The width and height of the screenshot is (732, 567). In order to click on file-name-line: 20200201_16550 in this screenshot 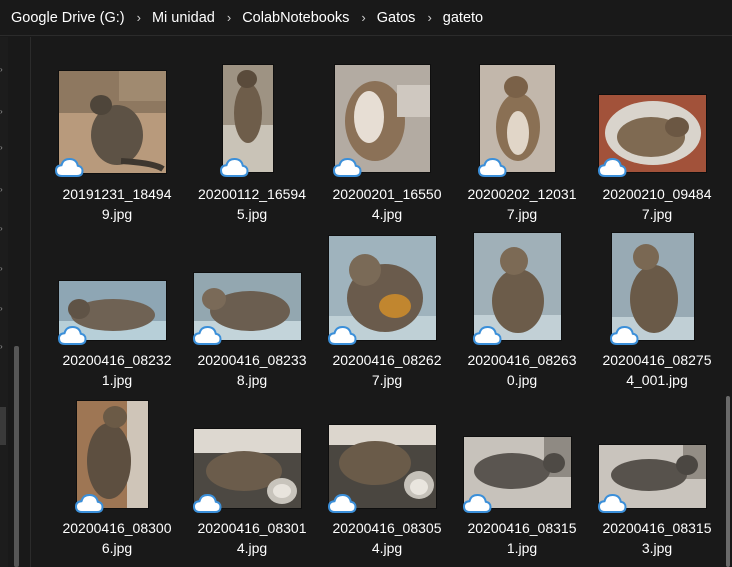, I will do `click(387, 194)`.